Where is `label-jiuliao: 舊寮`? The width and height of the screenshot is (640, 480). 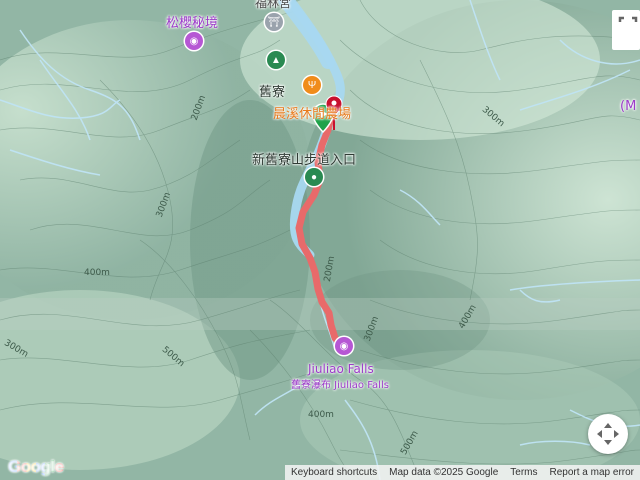 label-jiuliao: 舊寮 is located at coordinates (272, 90).